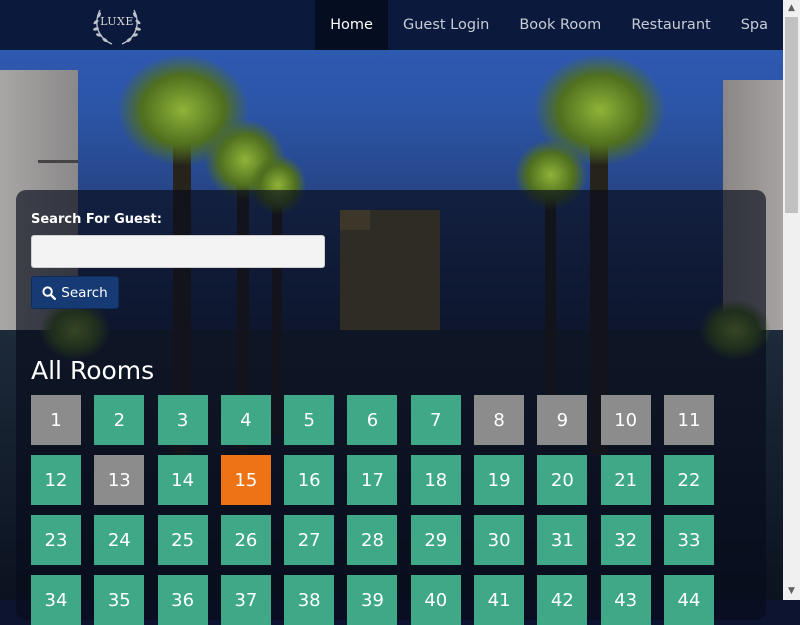  I want to click on all-rooms-heading: All Rooms, so click(93, 370).